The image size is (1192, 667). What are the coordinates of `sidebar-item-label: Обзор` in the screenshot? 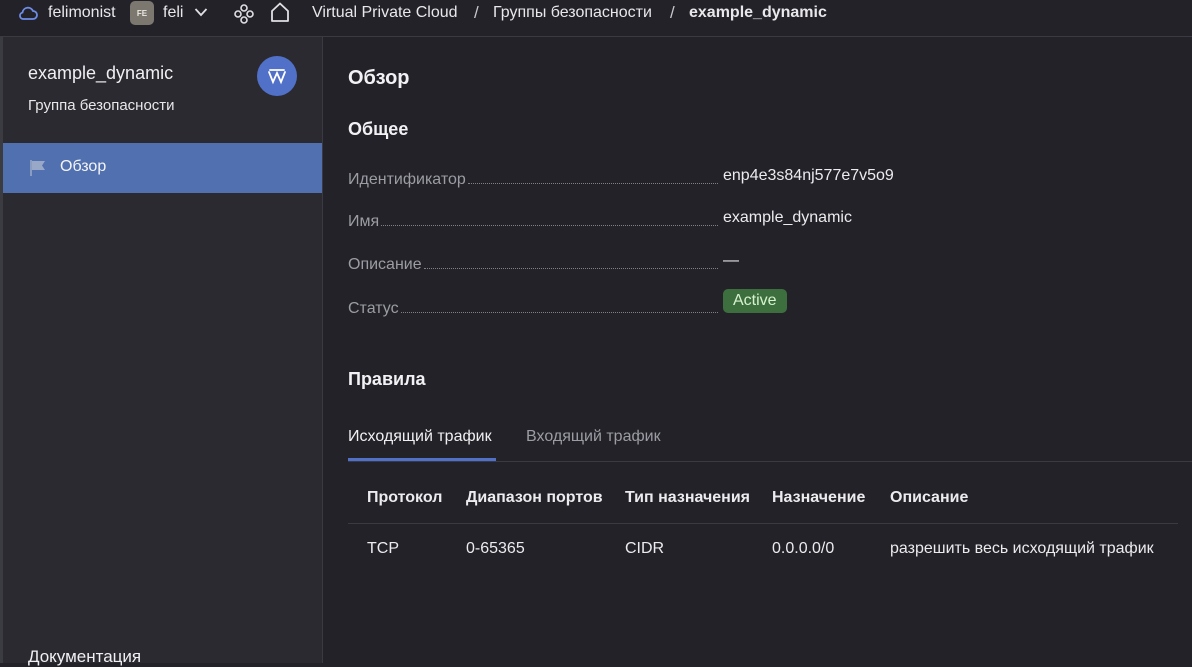 It's located at (83, 166).